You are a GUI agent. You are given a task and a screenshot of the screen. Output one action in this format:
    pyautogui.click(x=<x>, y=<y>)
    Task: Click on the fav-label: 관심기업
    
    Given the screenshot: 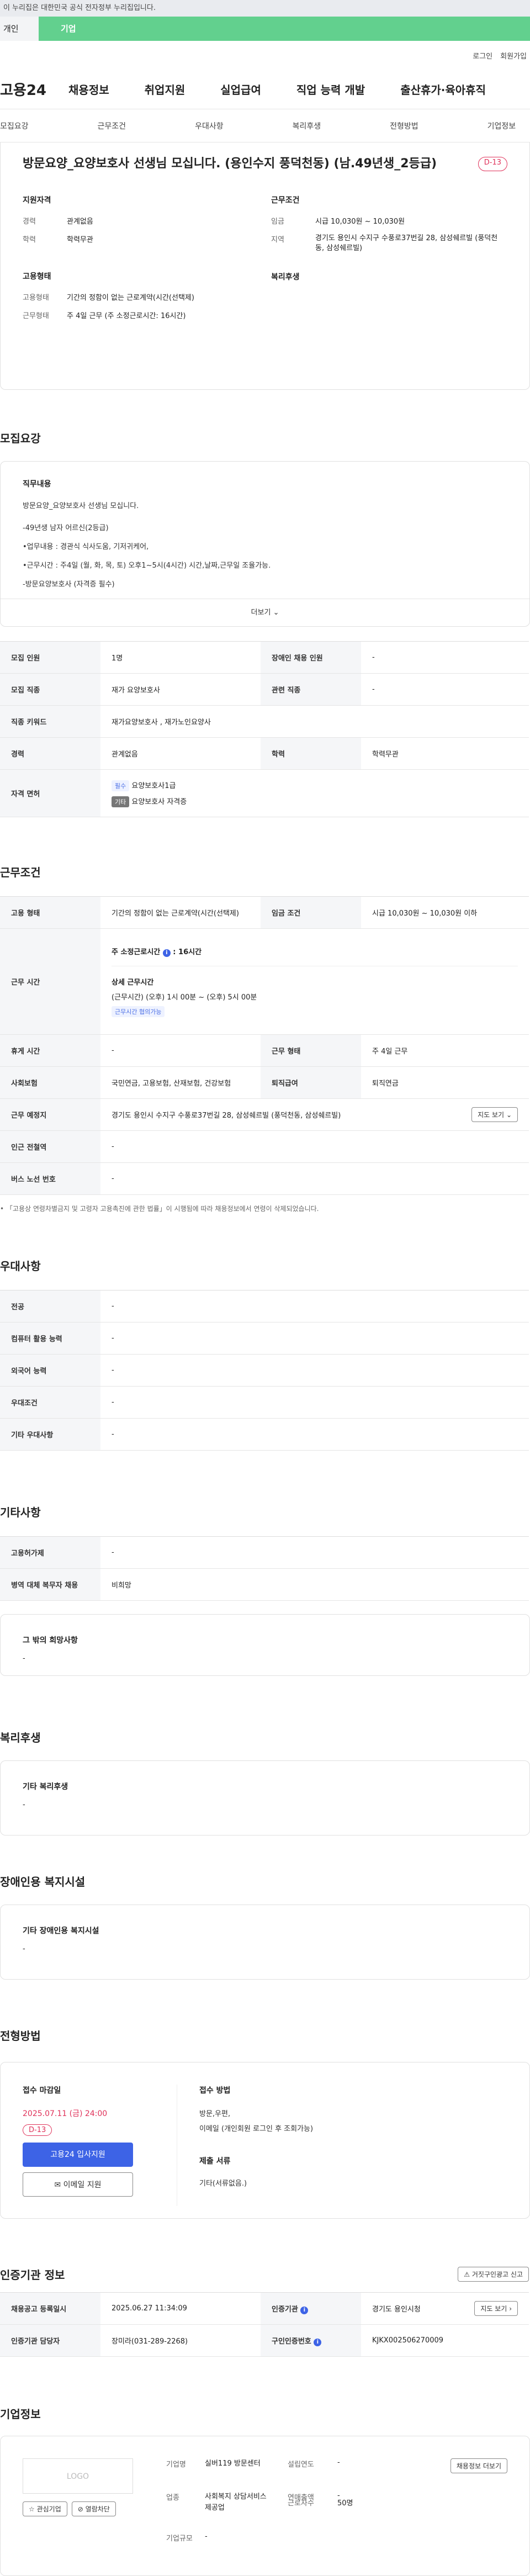 What is the action you would take?
    pyautogui.click(x=49, y=2509)
    